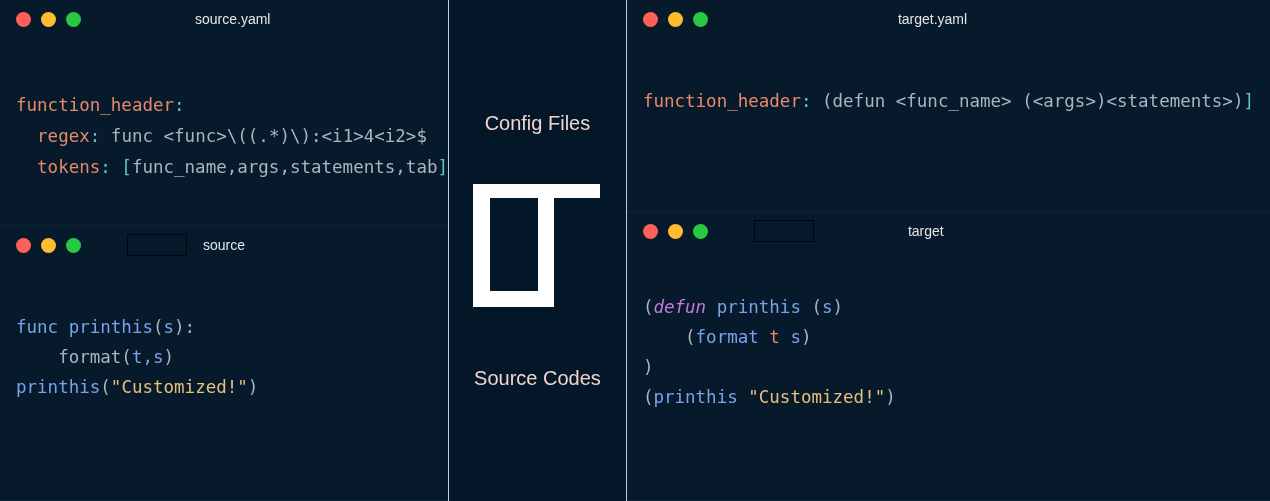 This screenshot has width=1270, height=501. What do you see at coordinates (537, 378) in the screenshot?
I see `section-label: Source Codes` at bounding box center [537, 378].